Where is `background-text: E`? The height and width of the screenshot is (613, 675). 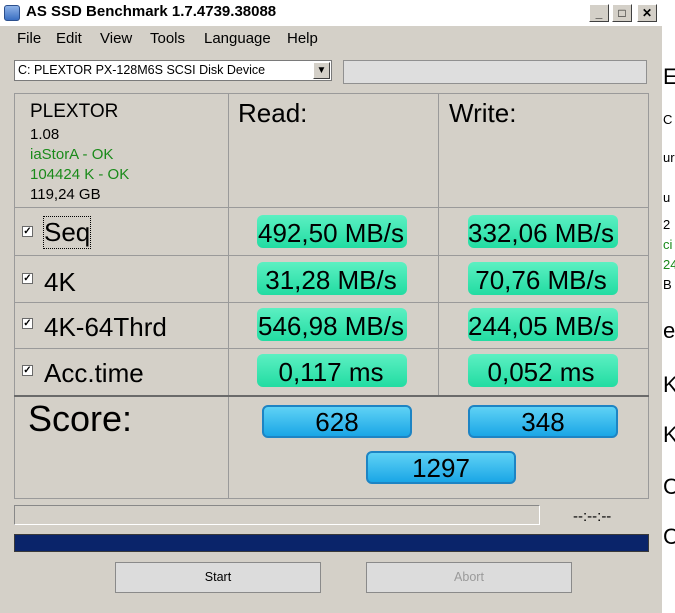 background-text: E is located at coordinates (669, 76).